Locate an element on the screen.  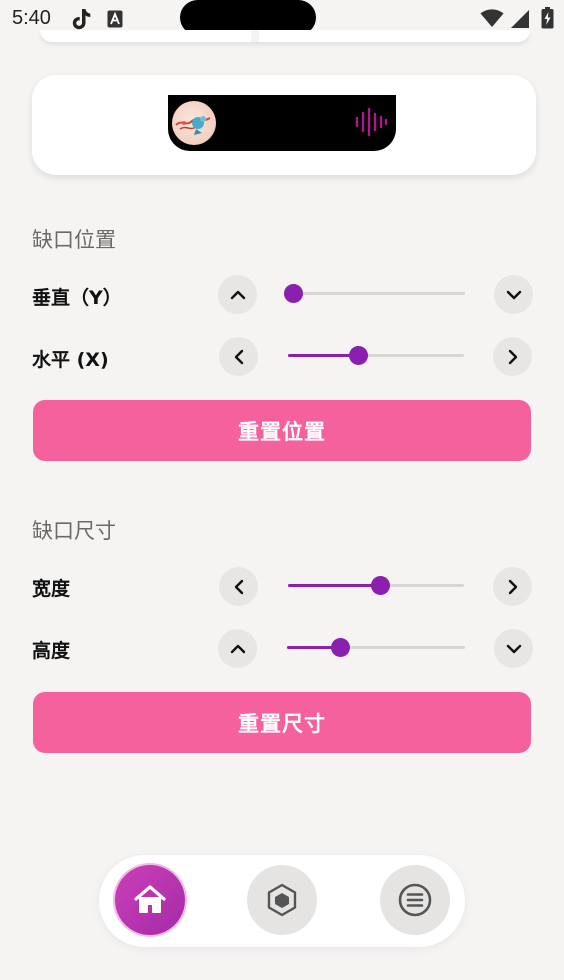
album-art-illustration is located at coordinates (193, 125).